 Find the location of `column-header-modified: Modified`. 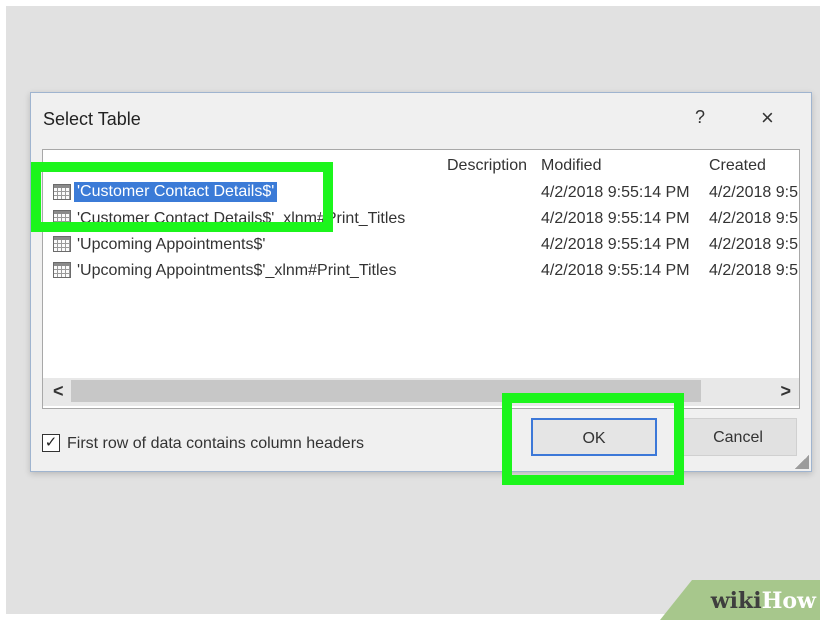

column-header-modified: Modified is located at coordinates (571, 166).